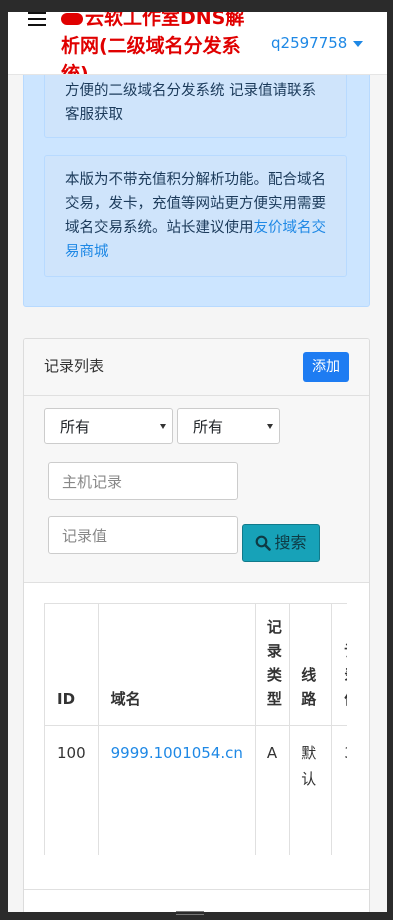  I want to click on drag-handle-icon, so click(190, 914).